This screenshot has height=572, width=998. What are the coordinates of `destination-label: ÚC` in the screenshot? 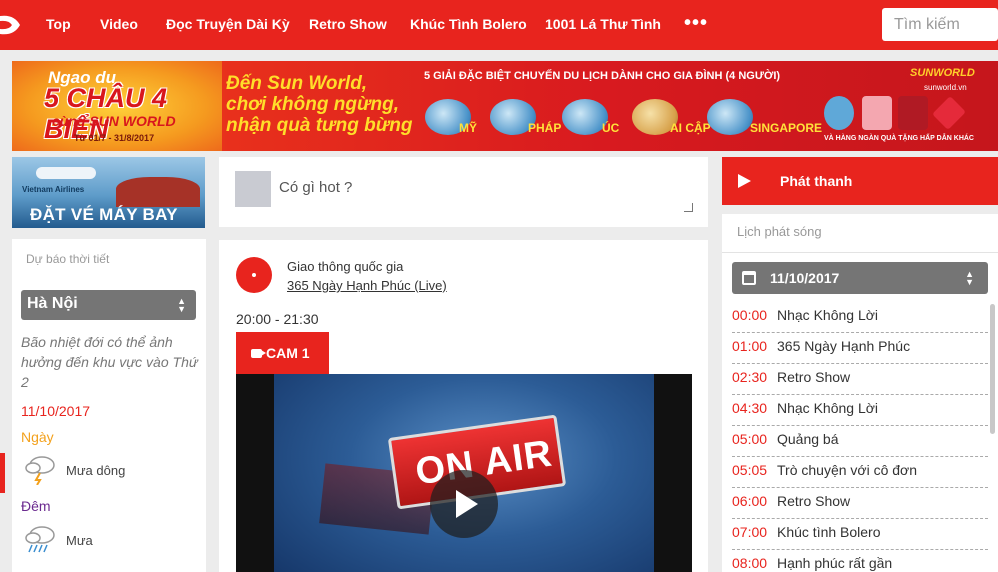 It's located at (611, 128).